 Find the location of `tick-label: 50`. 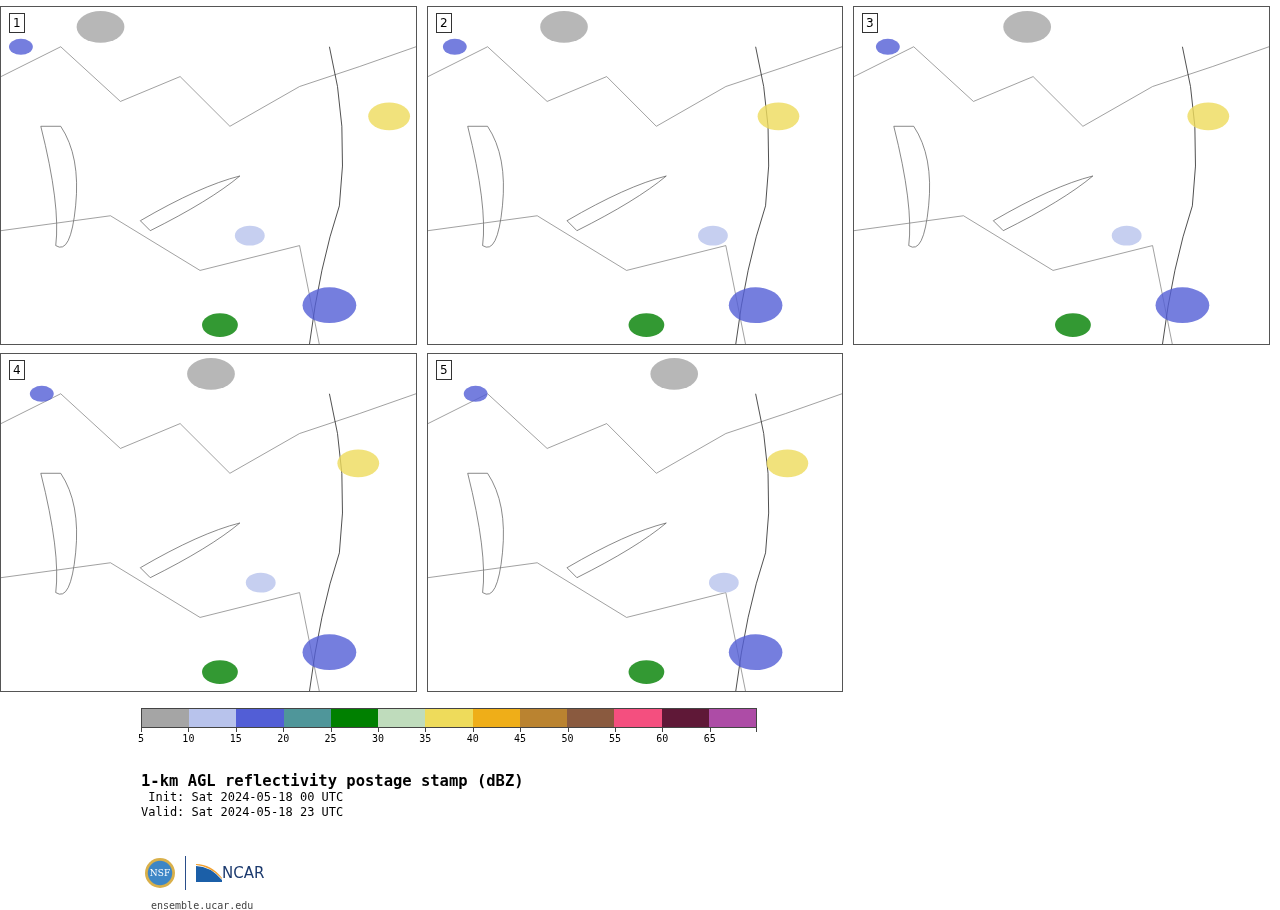

tick-label: 50 is located at coordinates (567, 738).